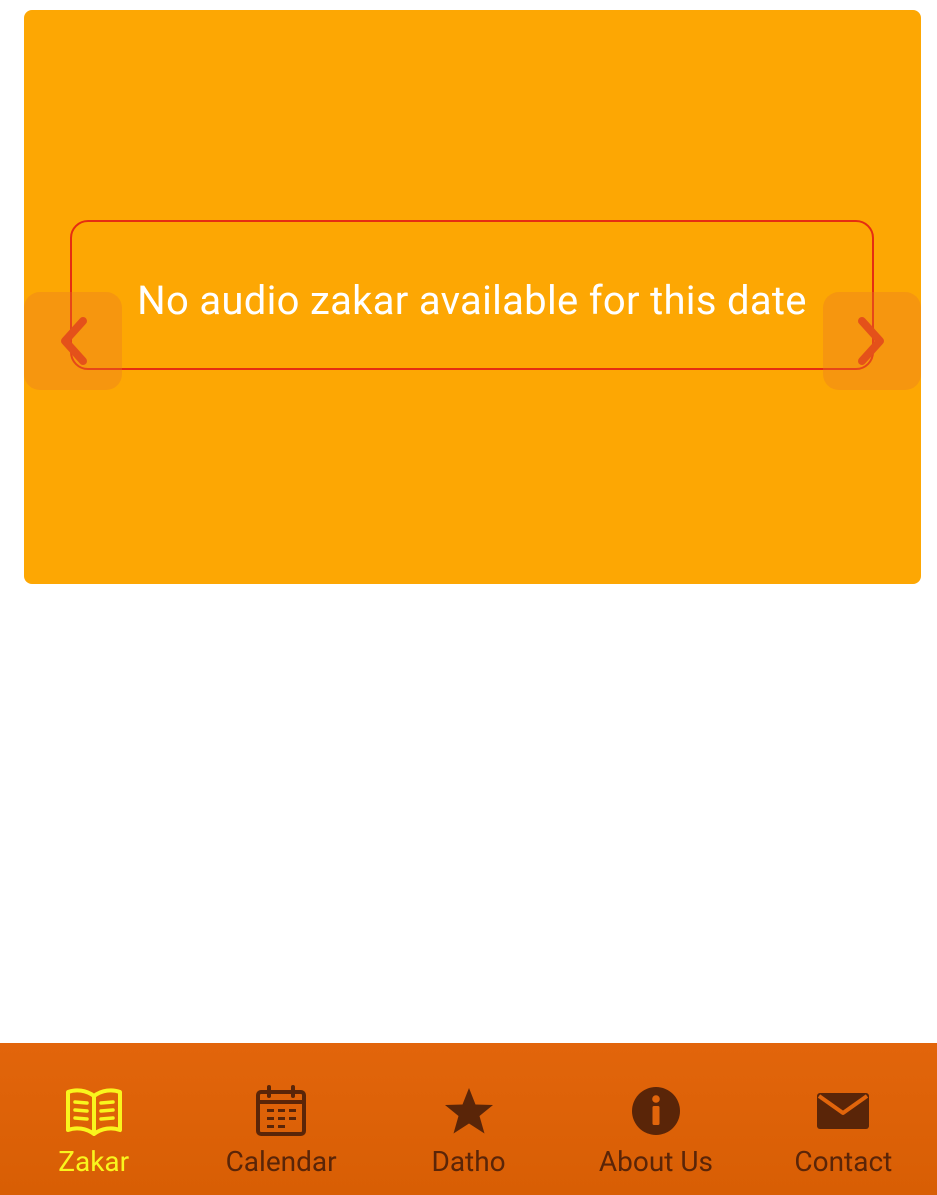 This screenshot has width=937, height=1195. I want to click on star-icon, so click(469, 1111).